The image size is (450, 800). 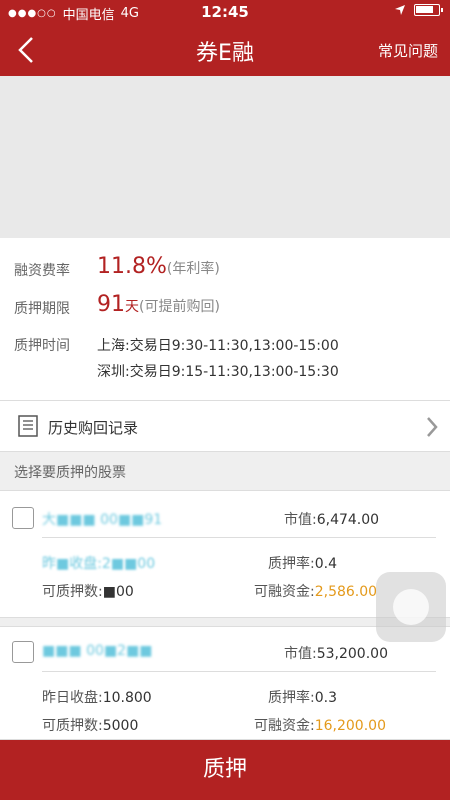 I want to click on nav-bar: 券E融 常见问题, so click(x=225, y=50).